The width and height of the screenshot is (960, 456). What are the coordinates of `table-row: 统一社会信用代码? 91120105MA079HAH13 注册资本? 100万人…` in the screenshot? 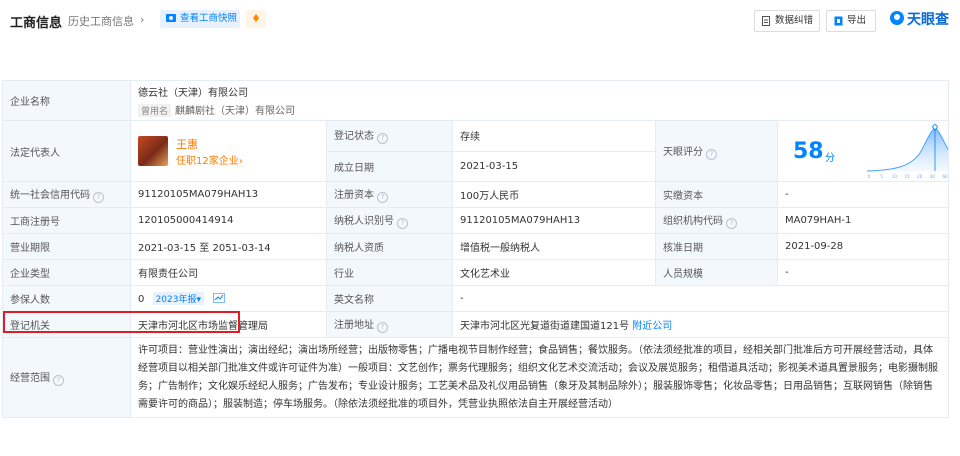 It's located at (476, 194).